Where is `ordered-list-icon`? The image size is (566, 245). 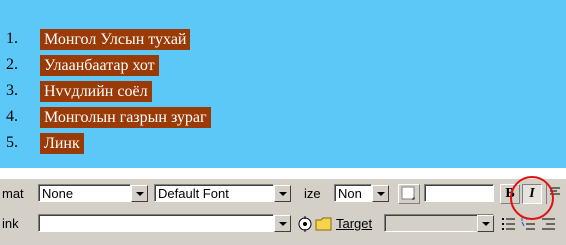
ordered-list-icon is located at coordinates (529, 224).